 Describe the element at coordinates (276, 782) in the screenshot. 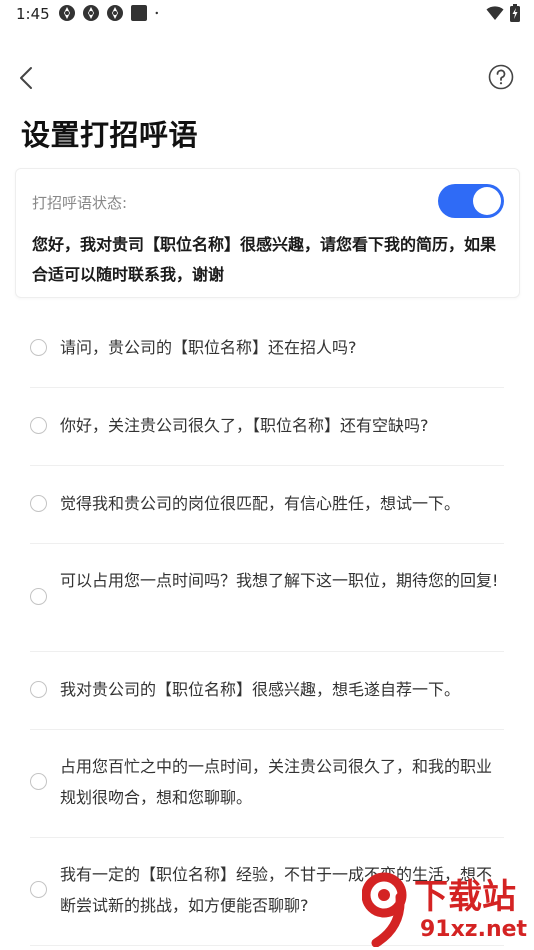

I see `greeting-option-text: 占用您百忙之中的一点时间，关注贵公司很久了，和我的职业规划很吻合，想和您聊聊。` at that location.